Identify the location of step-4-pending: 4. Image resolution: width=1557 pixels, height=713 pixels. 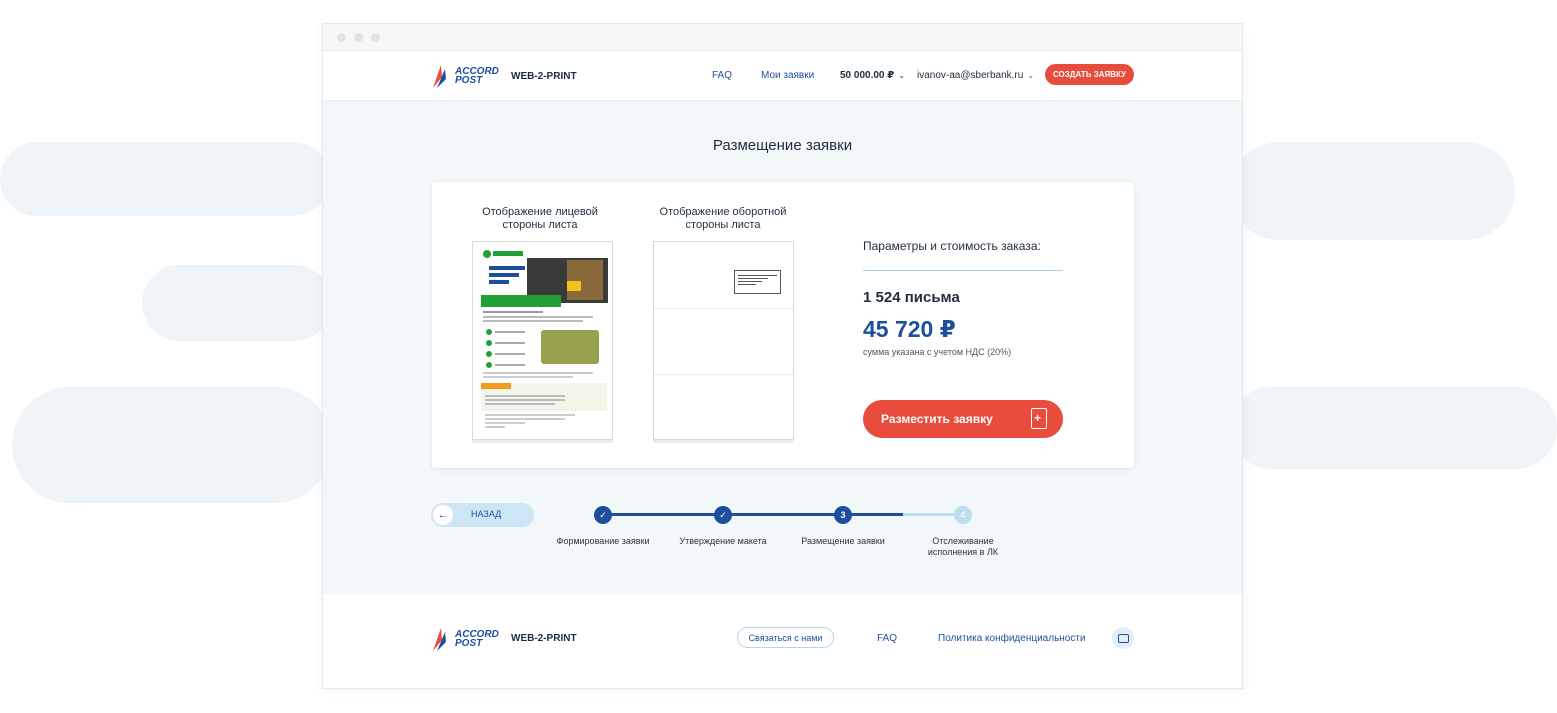
(963, 515).